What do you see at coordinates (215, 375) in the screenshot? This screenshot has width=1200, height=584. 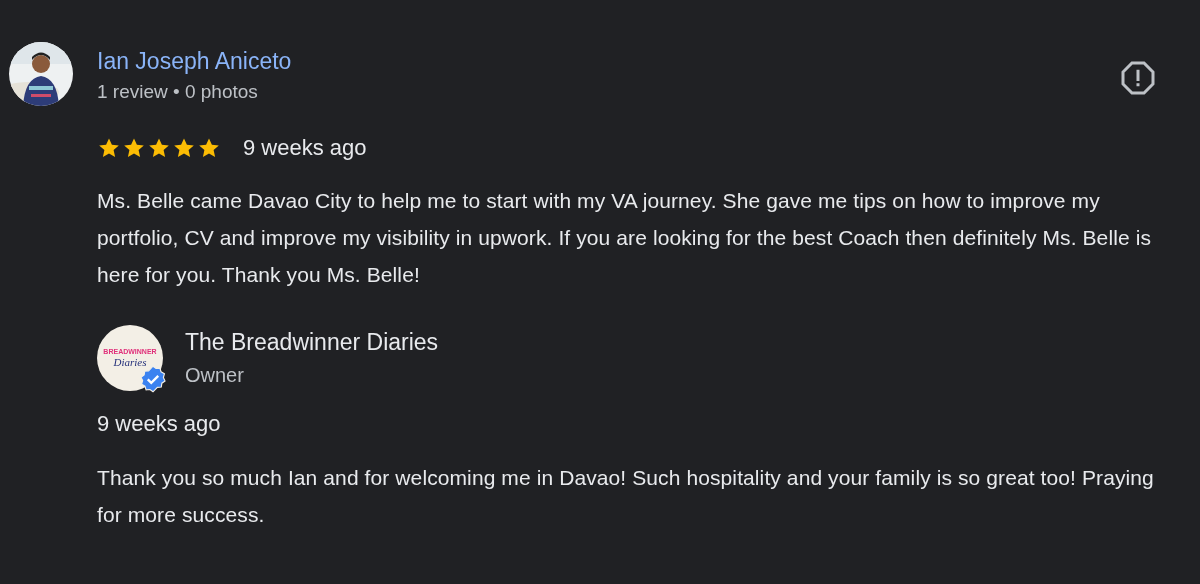 I see `owner-role: Owner` at bounding box center [215, 375].